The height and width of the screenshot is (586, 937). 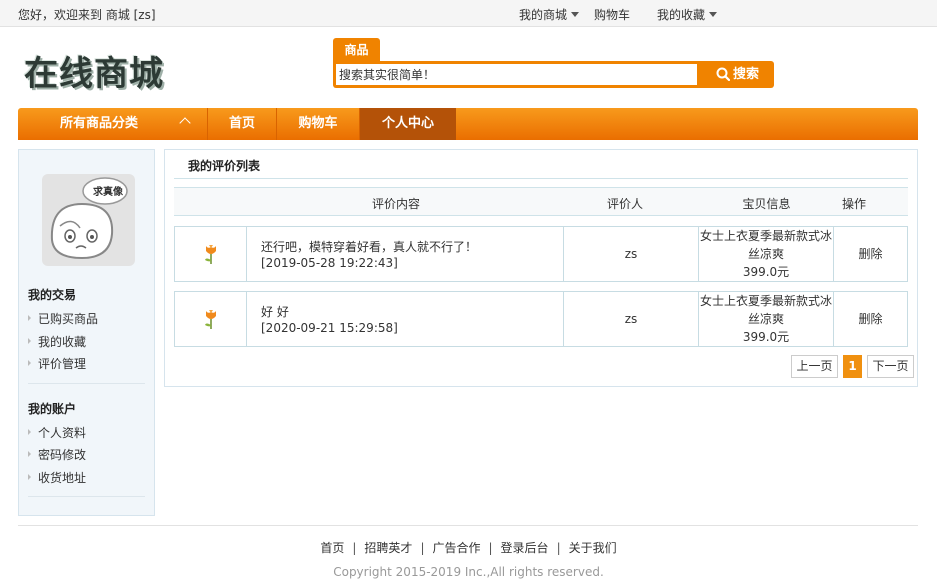 What do you see at coordinates (681, 15) in the screenshot?
I see `favorites-label: 我的收藏` at bounding box center [681, 15].